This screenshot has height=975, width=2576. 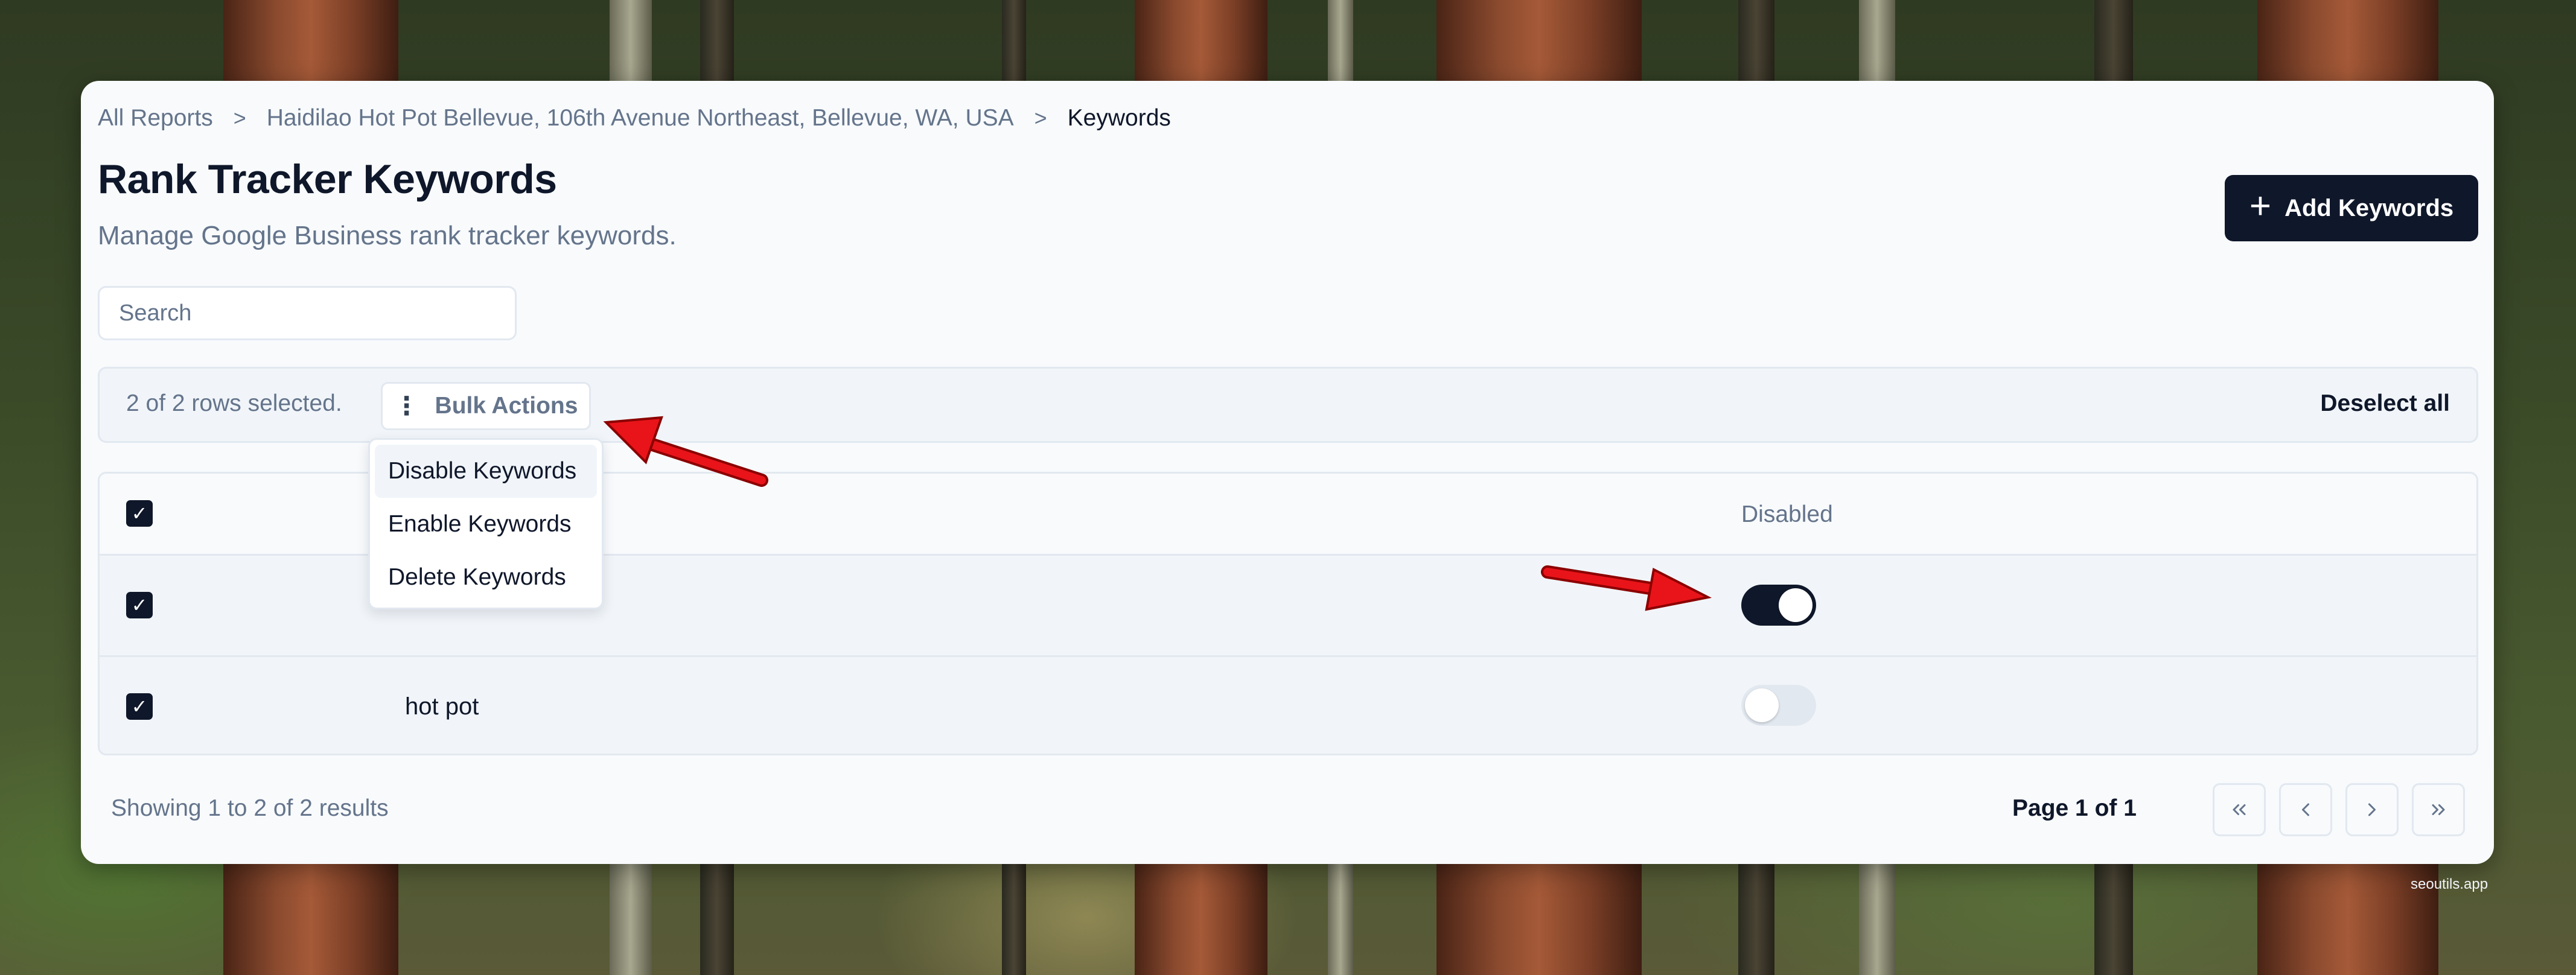 I want to click on chevrons-right-icon, so click(x=2438, y=809).